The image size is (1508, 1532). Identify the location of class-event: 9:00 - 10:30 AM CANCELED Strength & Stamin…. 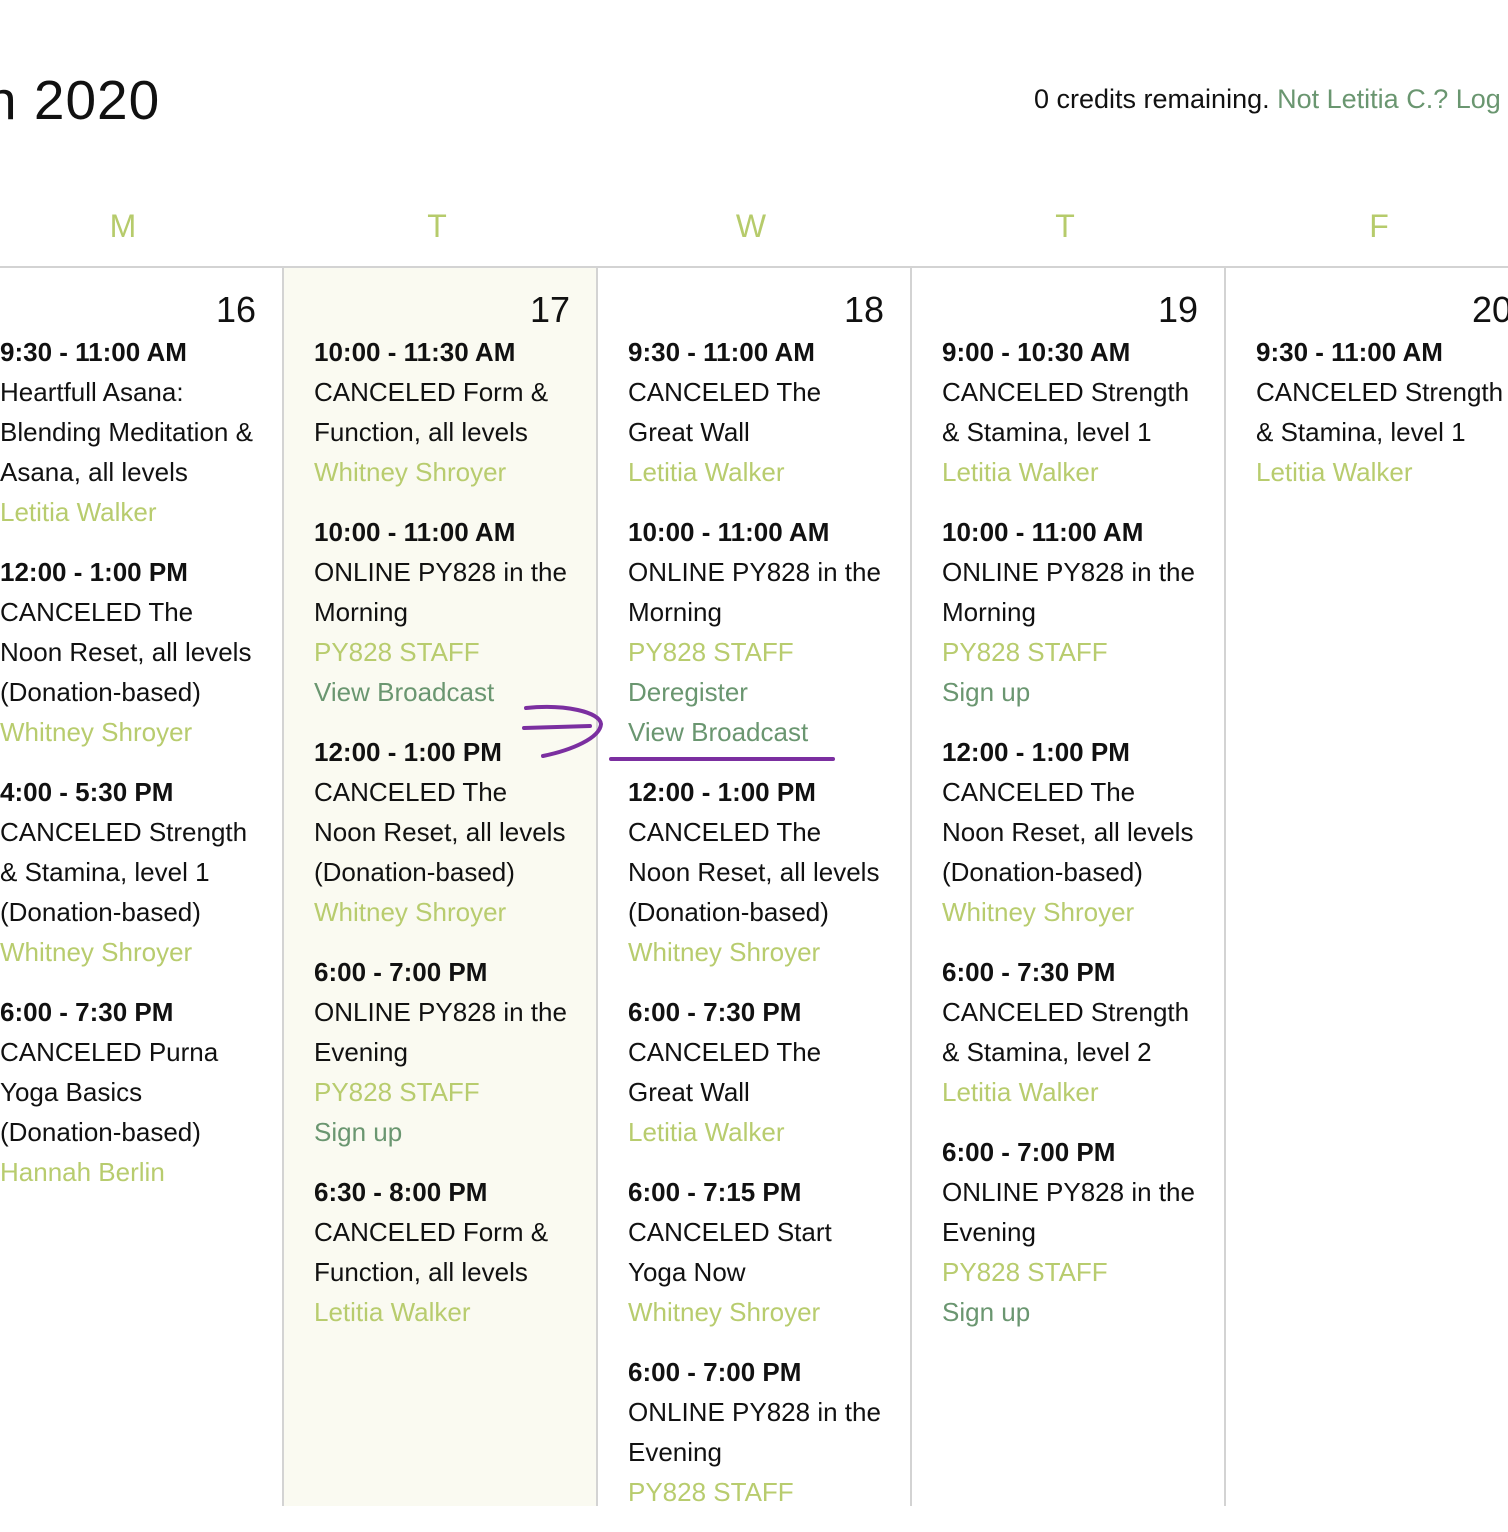
(1083, 412).